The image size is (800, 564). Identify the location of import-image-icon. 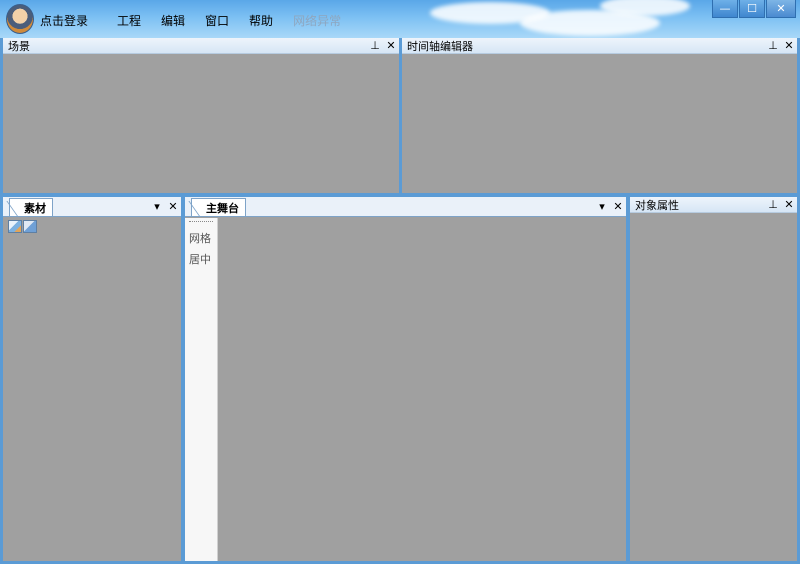
(15, 226).